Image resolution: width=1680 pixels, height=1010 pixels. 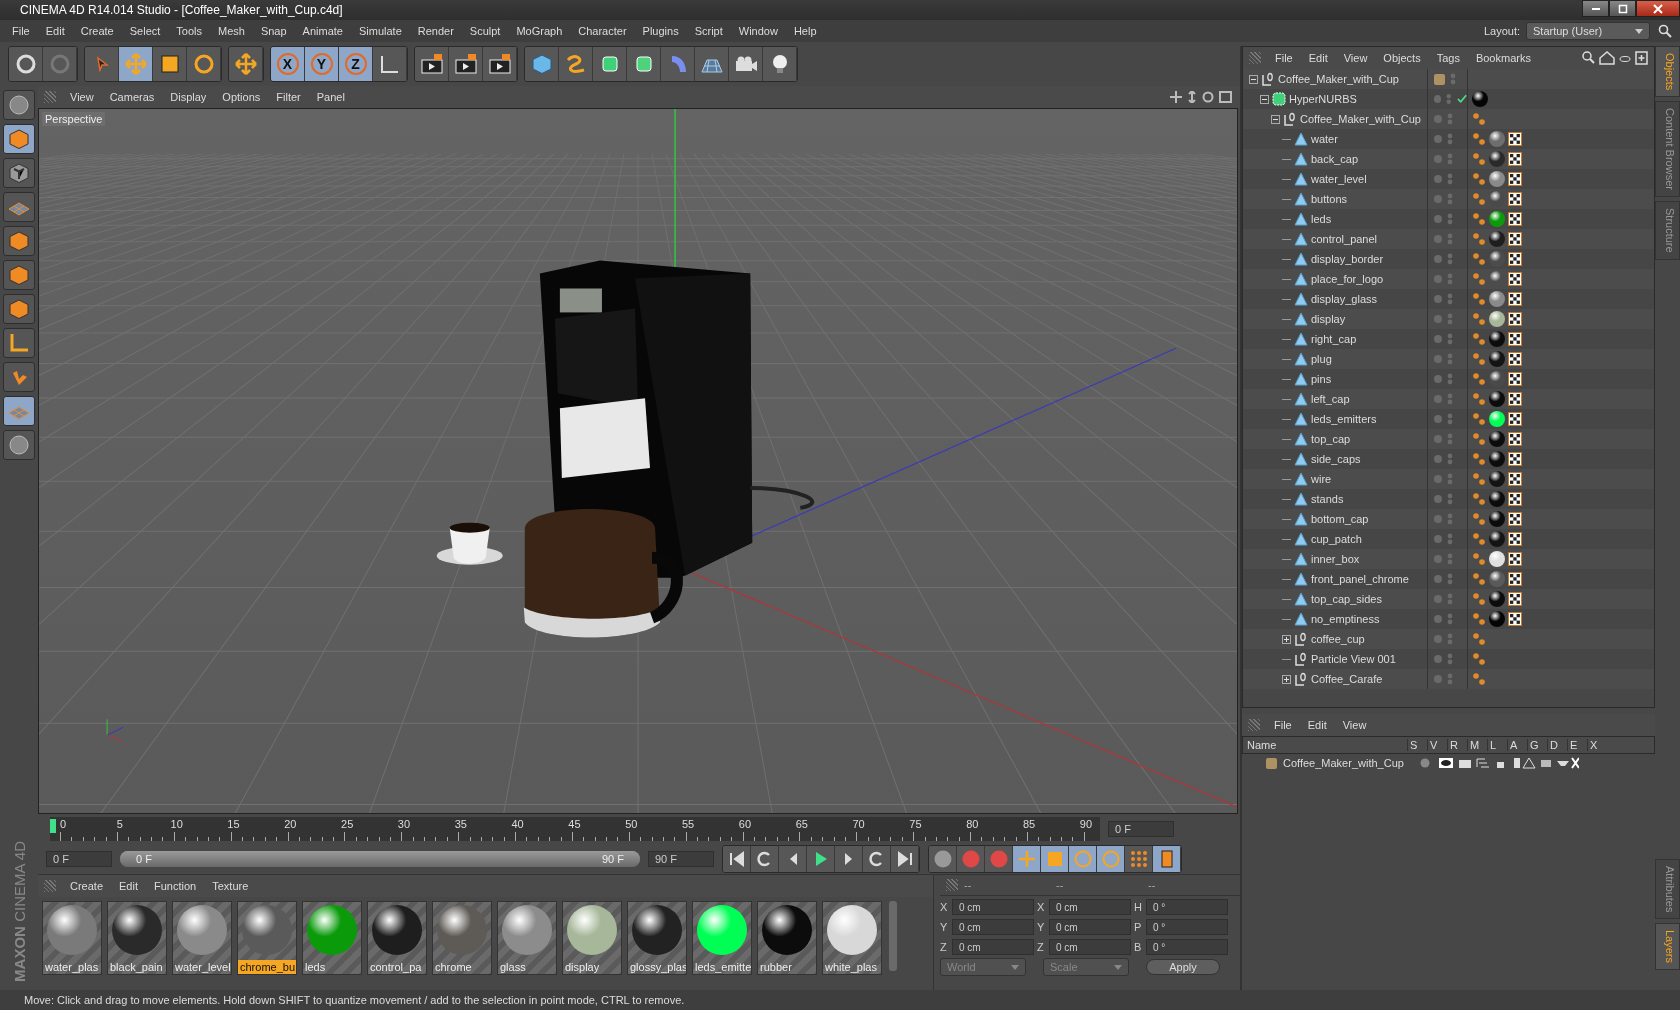 What do you see at coordinates (1141, 829) in the screenshot?
I see `current-frame-field: 0 F` at bounding box center [1141, 829].